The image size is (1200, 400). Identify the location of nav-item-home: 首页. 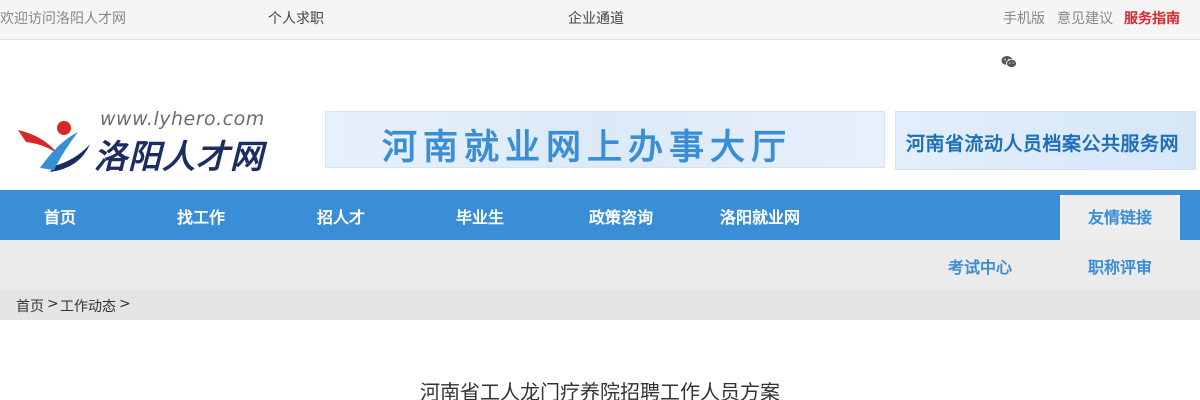
(60, 216).